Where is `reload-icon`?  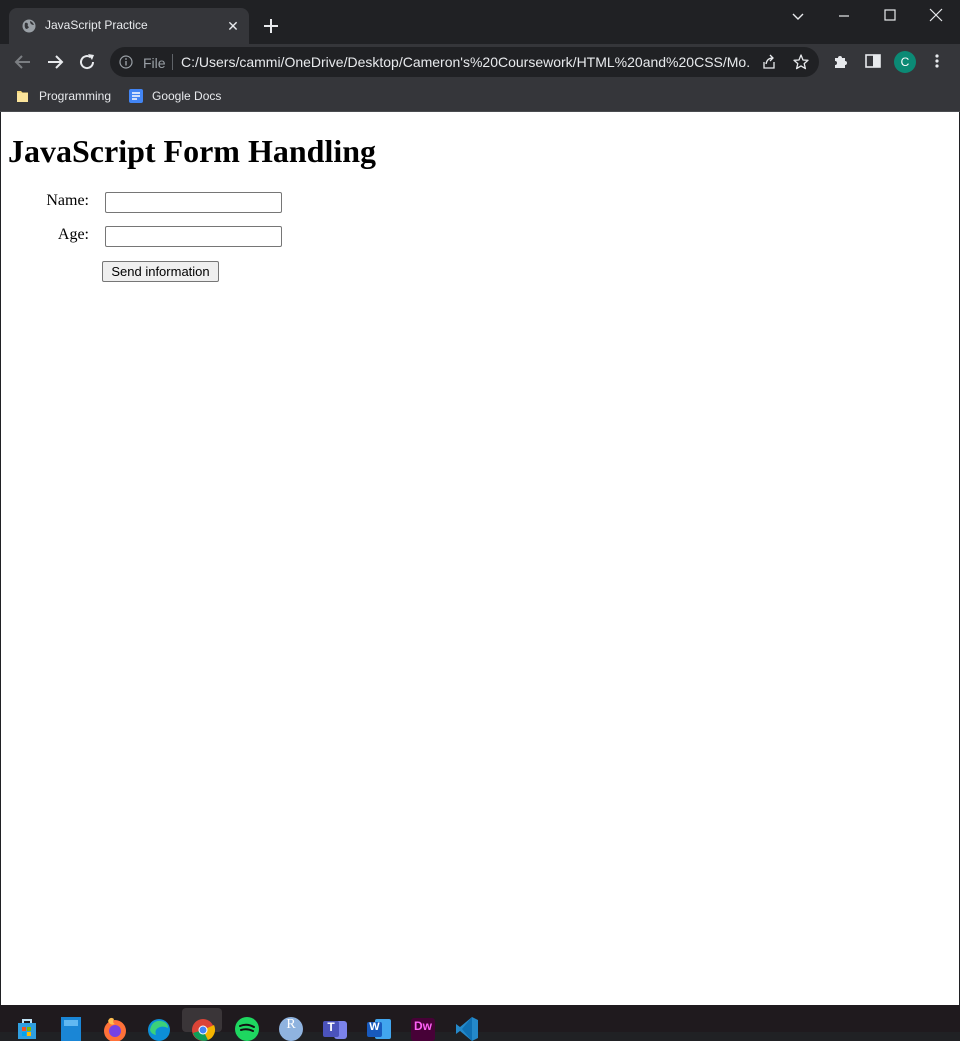
reload-icon is located at coordinates (87, 62).